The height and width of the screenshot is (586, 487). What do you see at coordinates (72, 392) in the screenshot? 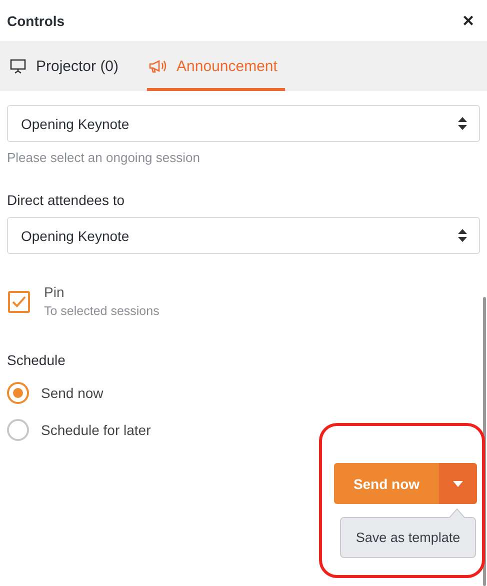
I see `radio-label: Send now` at bounding box center [72, 392].